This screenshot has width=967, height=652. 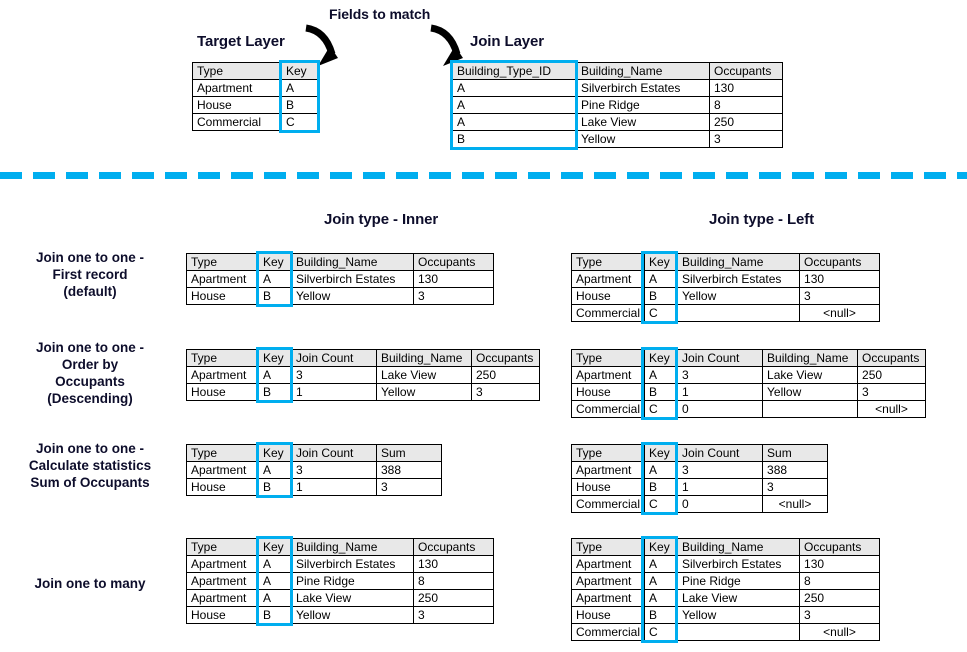 I want to click on column-header: Building_Type_ID, so click(x=514, y=71).